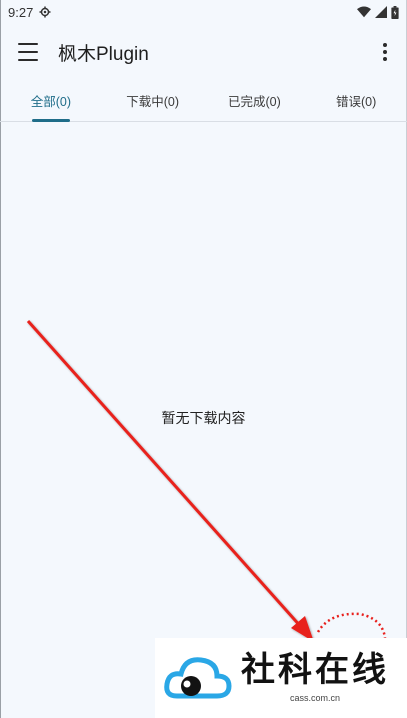  I want to click on signal-icon, so click(381, 12).